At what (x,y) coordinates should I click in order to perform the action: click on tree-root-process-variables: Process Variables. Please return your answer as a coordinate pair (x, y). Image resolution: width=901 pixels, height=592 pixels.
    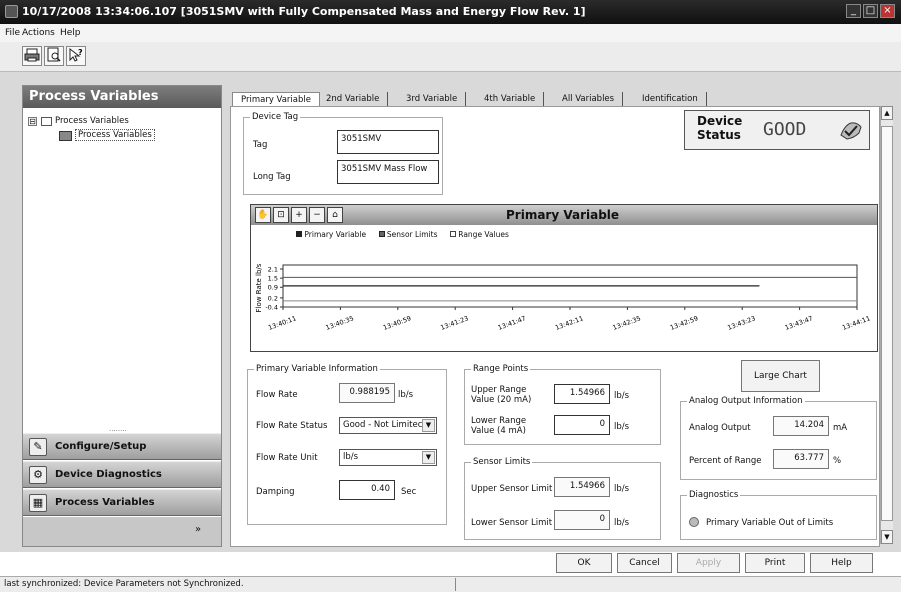
    Looking at the image, I should click on (85, 121).